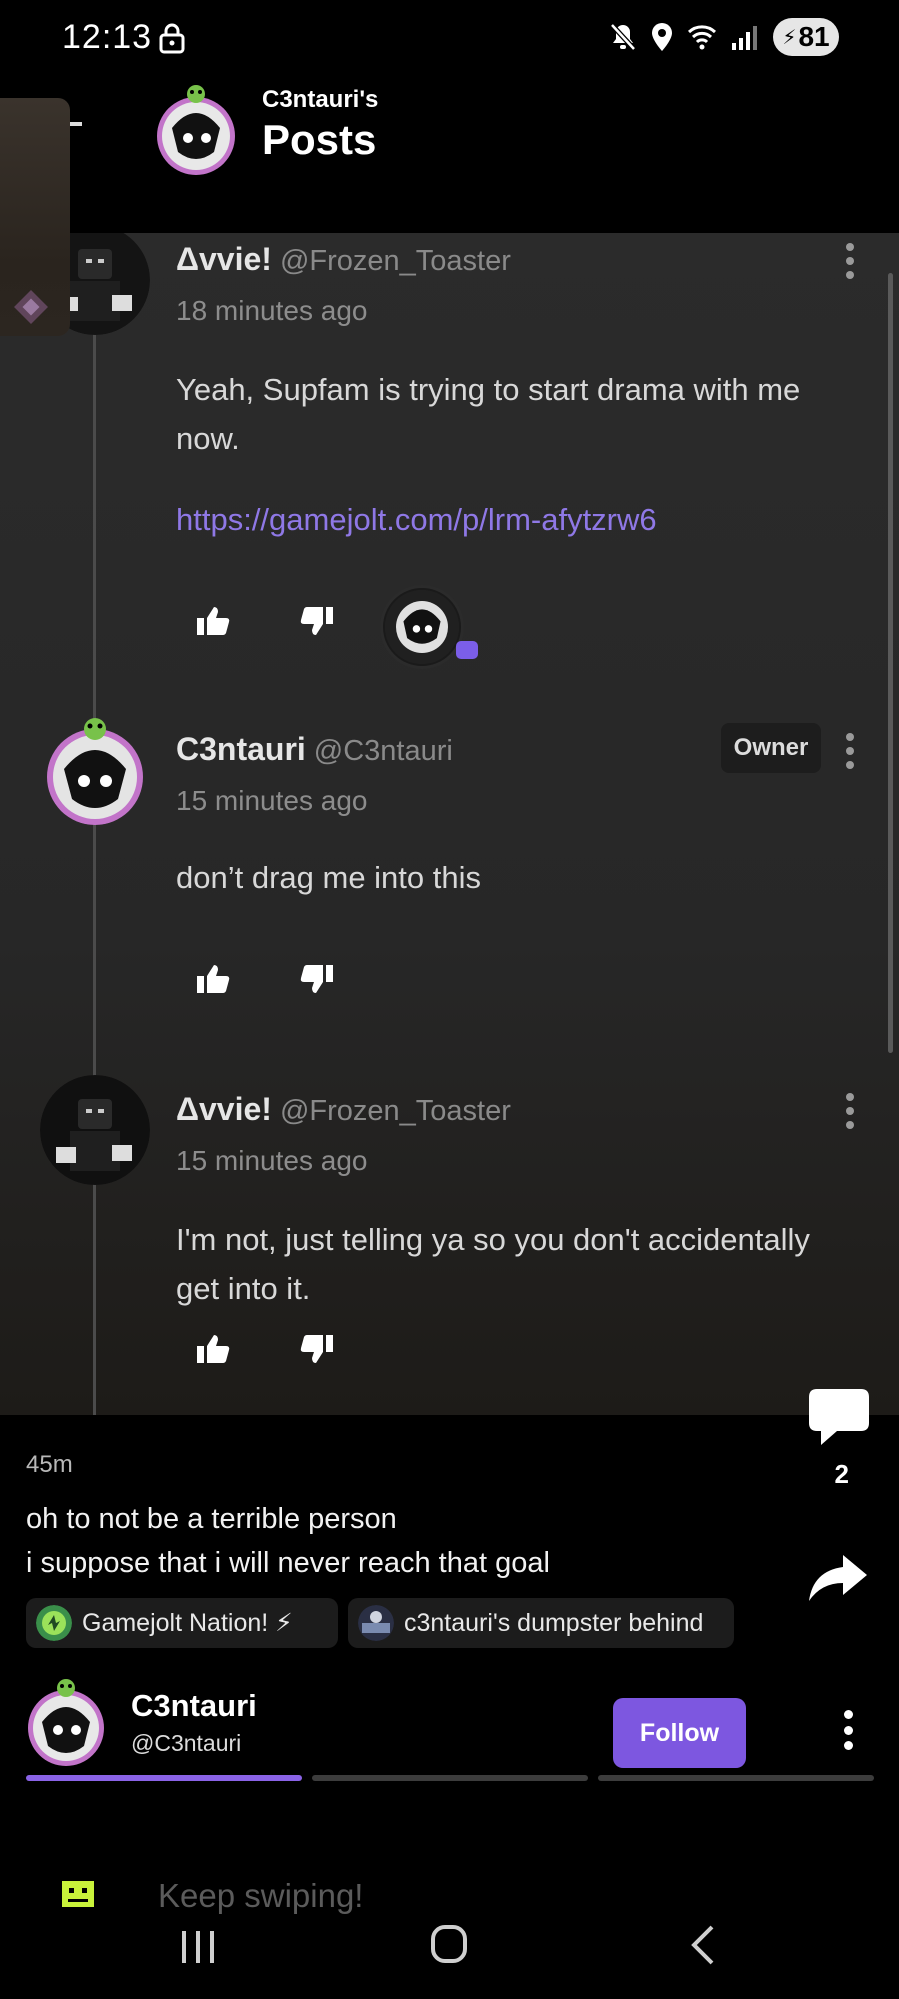 The width and height of the screenshot is (899, 1999). Describe the element at coordinates (66, 1723) in the screenshot. I see `author-avatar` at that location.